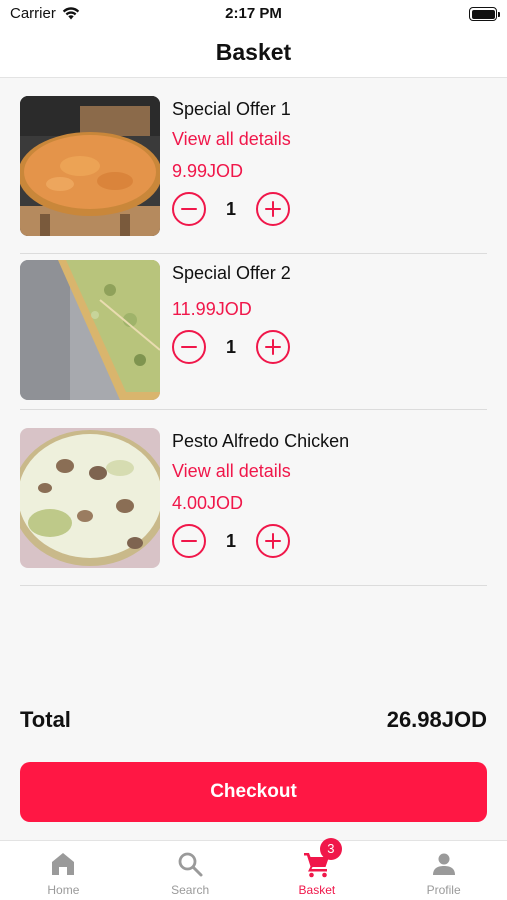 Image resolution: width=507 pixels, height=900 pixels. What do you see at coordinates (261, 441) in the screenshot?
I see `item-name: Pesto Alfredo Chicken` at bounding box center [261, 441].